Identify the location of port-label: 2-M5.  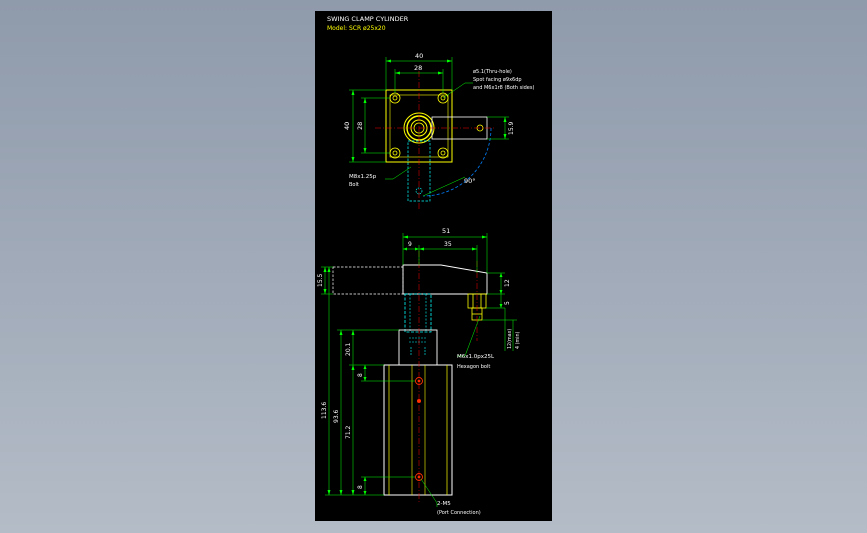
(444, 504).